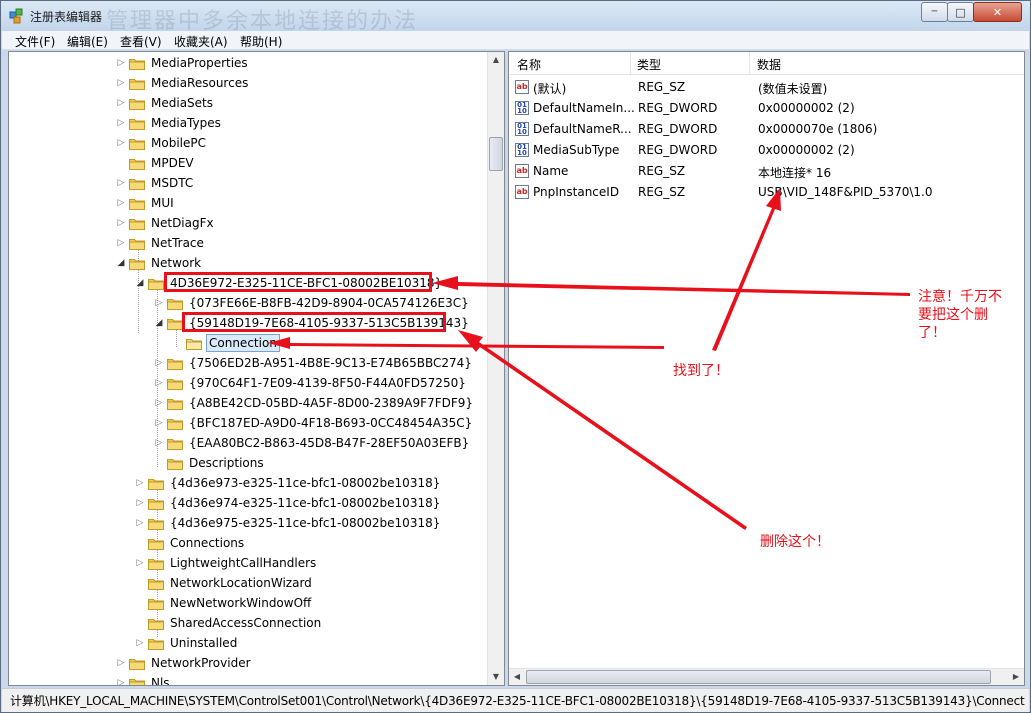 The height and width of the screenshot is (713, 1031). What do you see at coordinates (313, 363) in the screenshot?
I see `tree-item: ▷ {7506ED2B-A951-4B8E-9C13-E74B65BBC274}` at bounding box center [313, 363].